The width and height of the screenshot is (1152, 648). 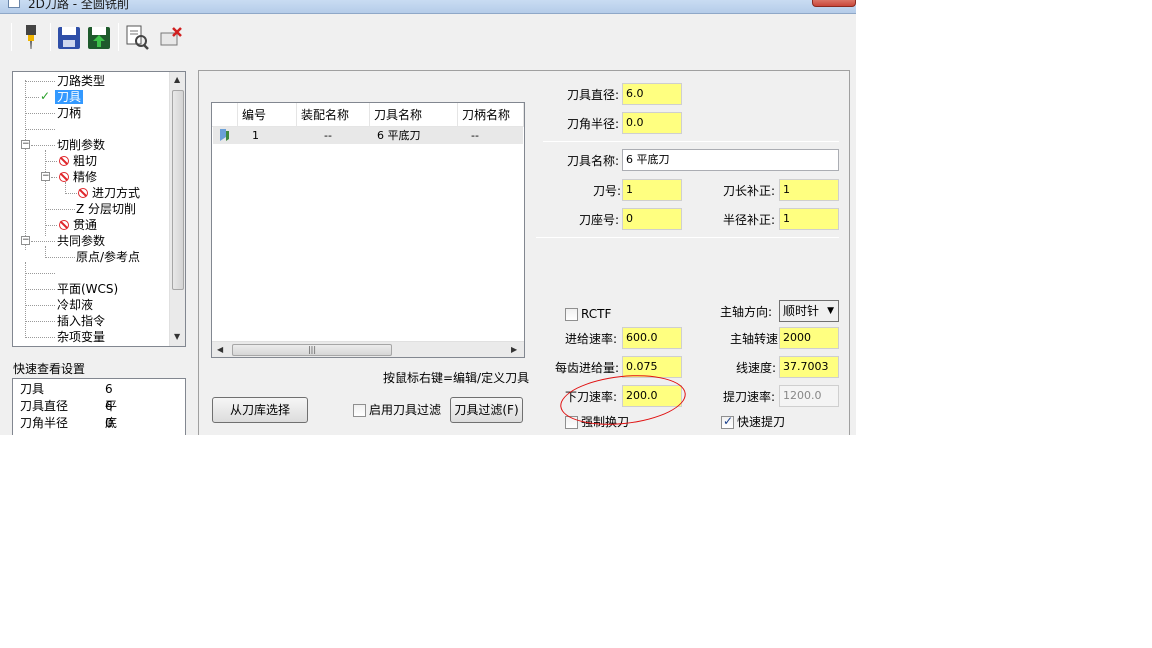 I want to click on right-click-hint: 按鼠标右键=编辑/定义刀具, so click(x=456, y=378).